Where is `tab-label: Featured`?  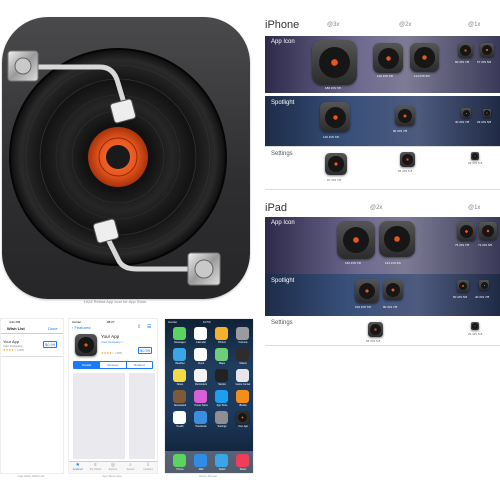
tab-label: Featured is located at coordinates (77, 469).